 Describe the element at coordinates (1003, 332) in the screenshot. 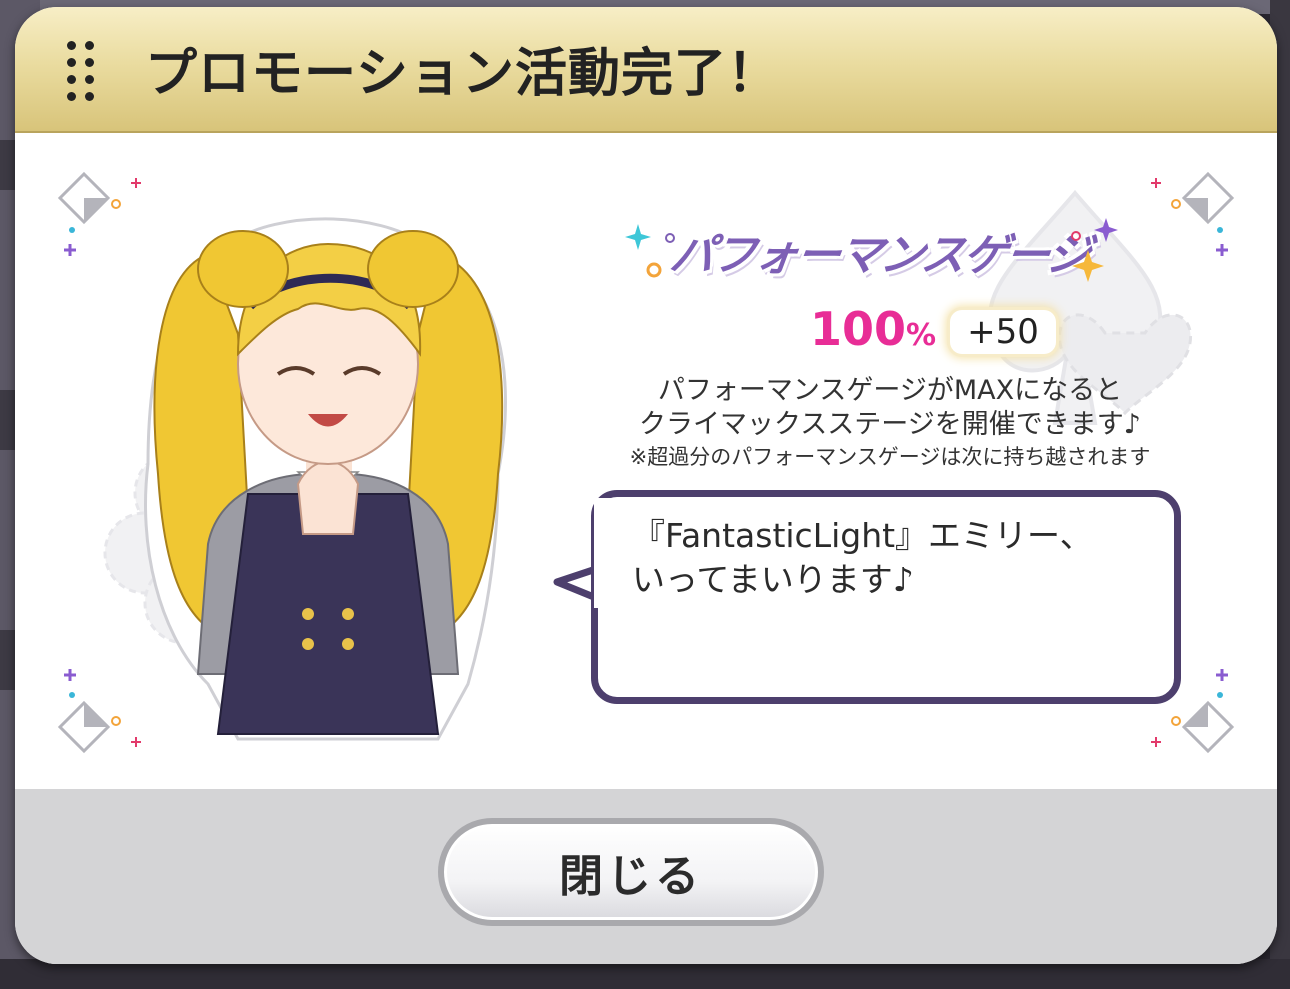

I see `gauge-bonus-badge: +50` at that location.